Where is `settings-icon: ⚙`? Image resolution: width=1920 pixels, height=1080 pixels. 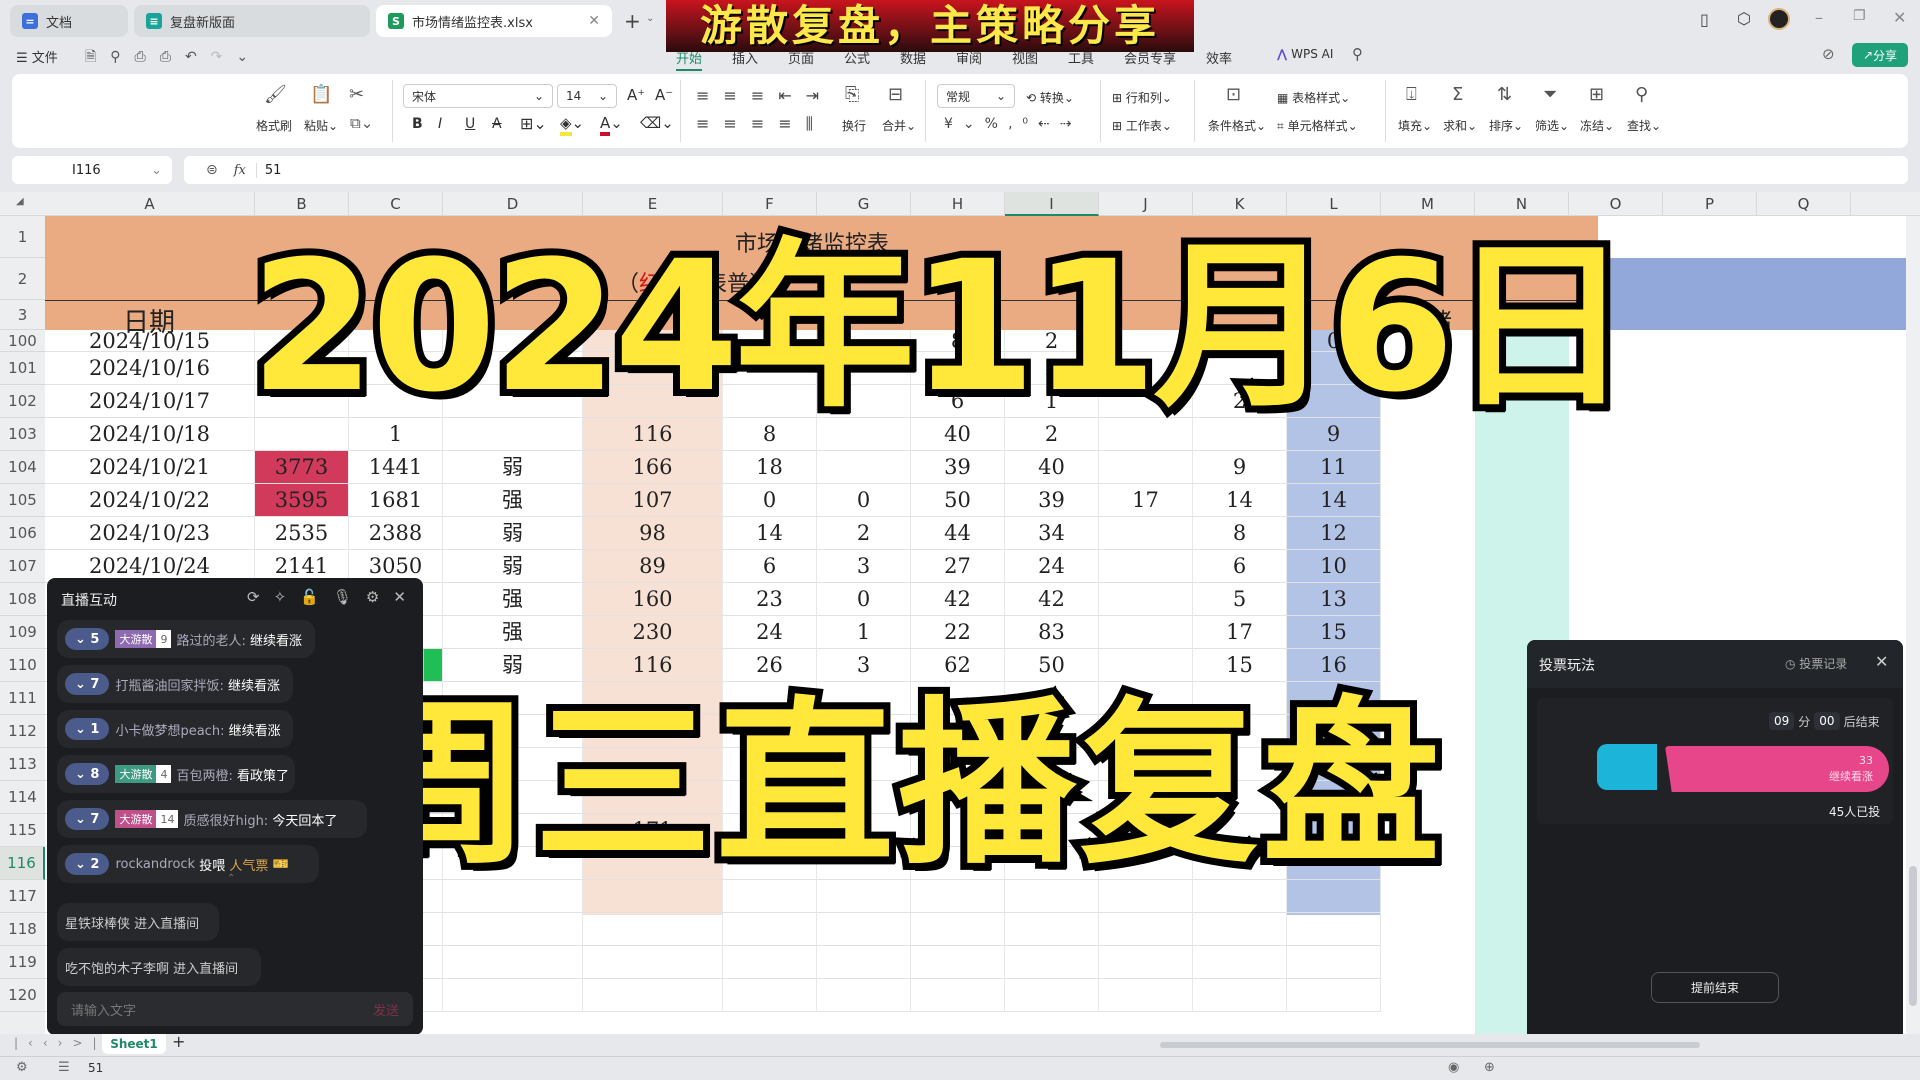
settings-icon: ⚙ is located at coordinates (379, 597).